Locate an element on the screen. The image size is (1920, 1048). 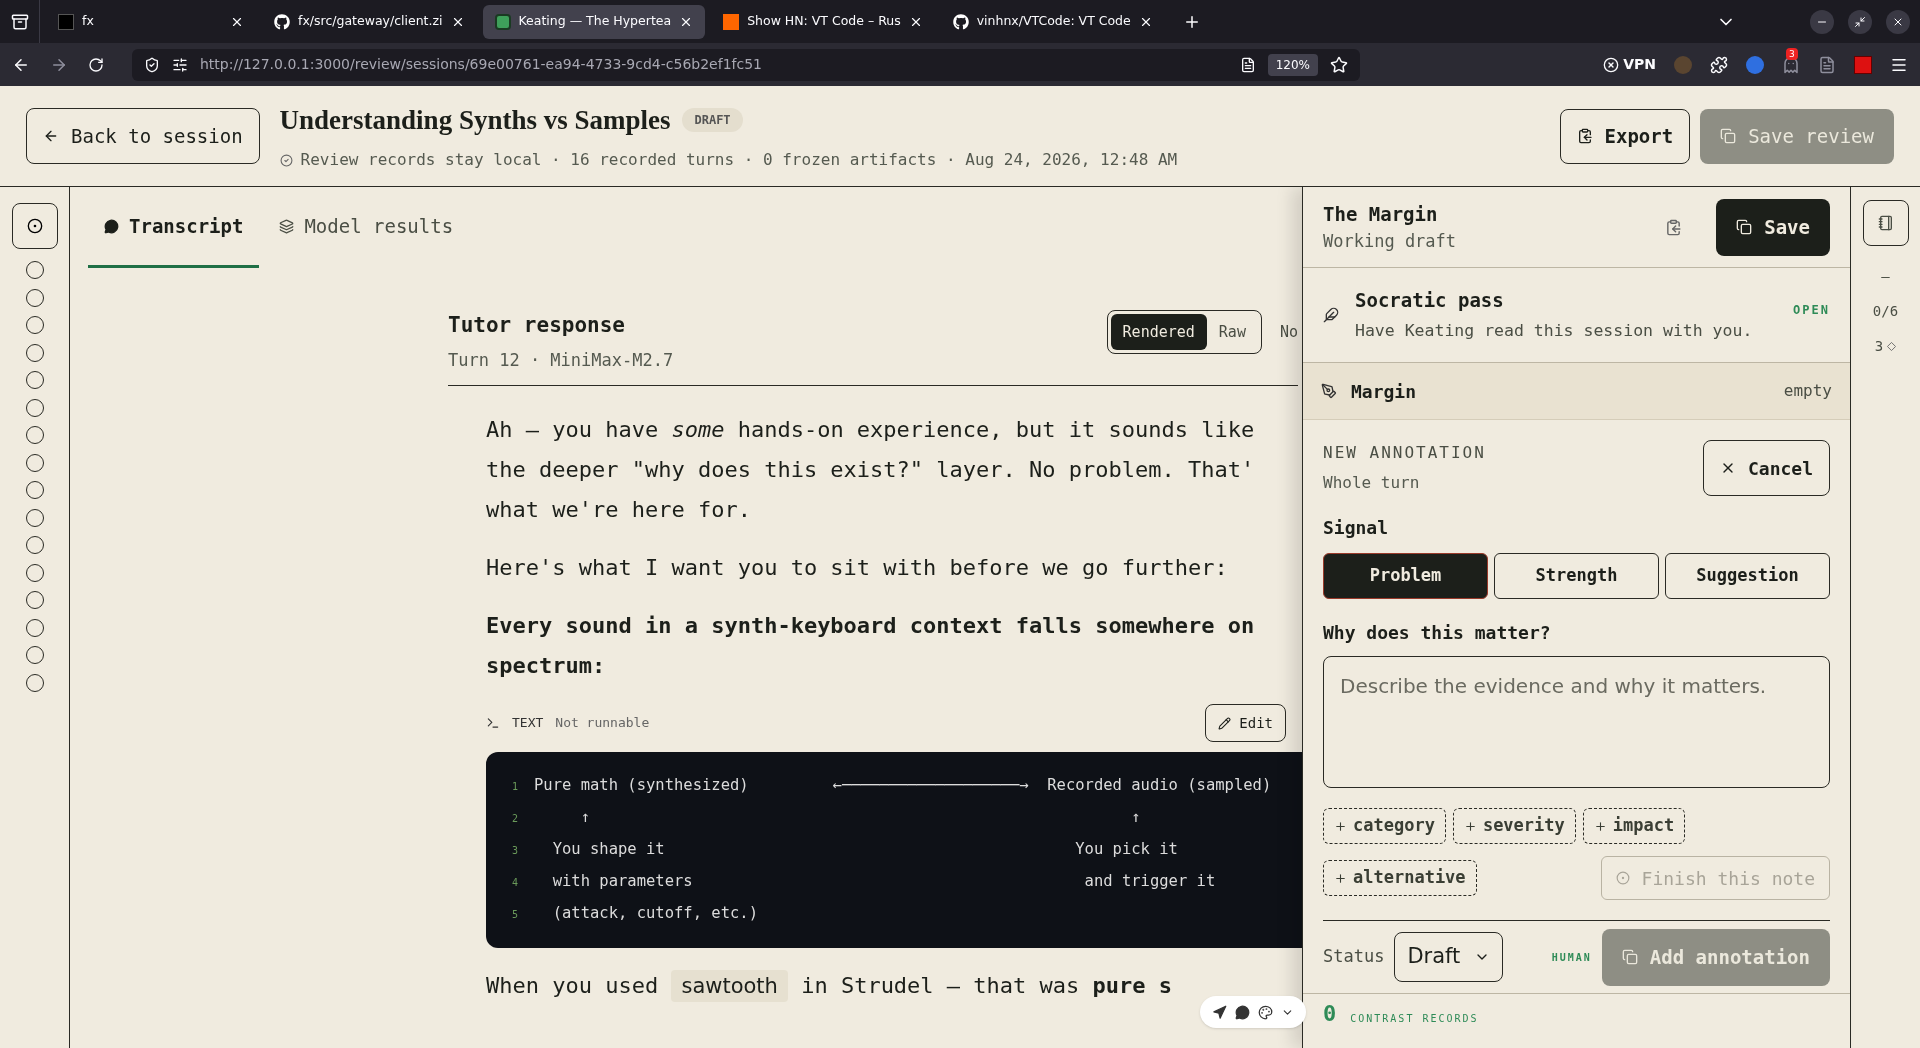
section-state: empty is located at coordinates (1807, 391).